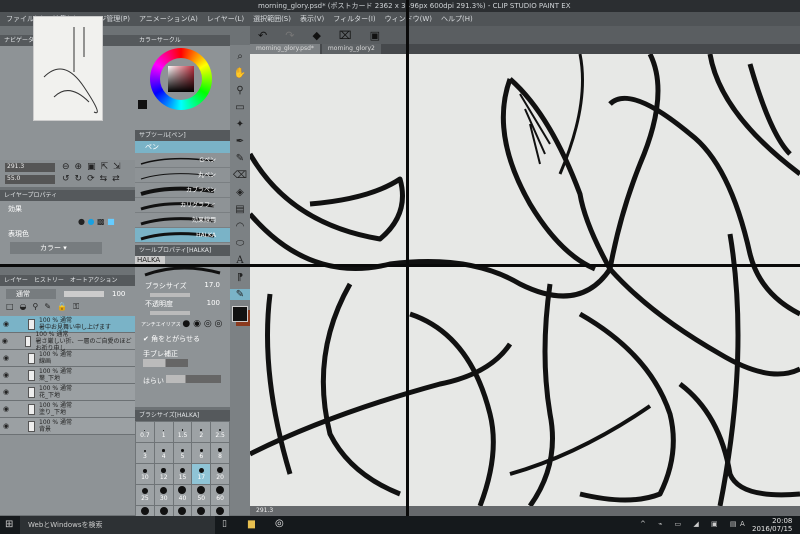 This screenshot has width=800, height=534. What do you see at coordinates (68, 68) in the screenshot?
I see `navigator-preview` at bounding box center [68, 68].